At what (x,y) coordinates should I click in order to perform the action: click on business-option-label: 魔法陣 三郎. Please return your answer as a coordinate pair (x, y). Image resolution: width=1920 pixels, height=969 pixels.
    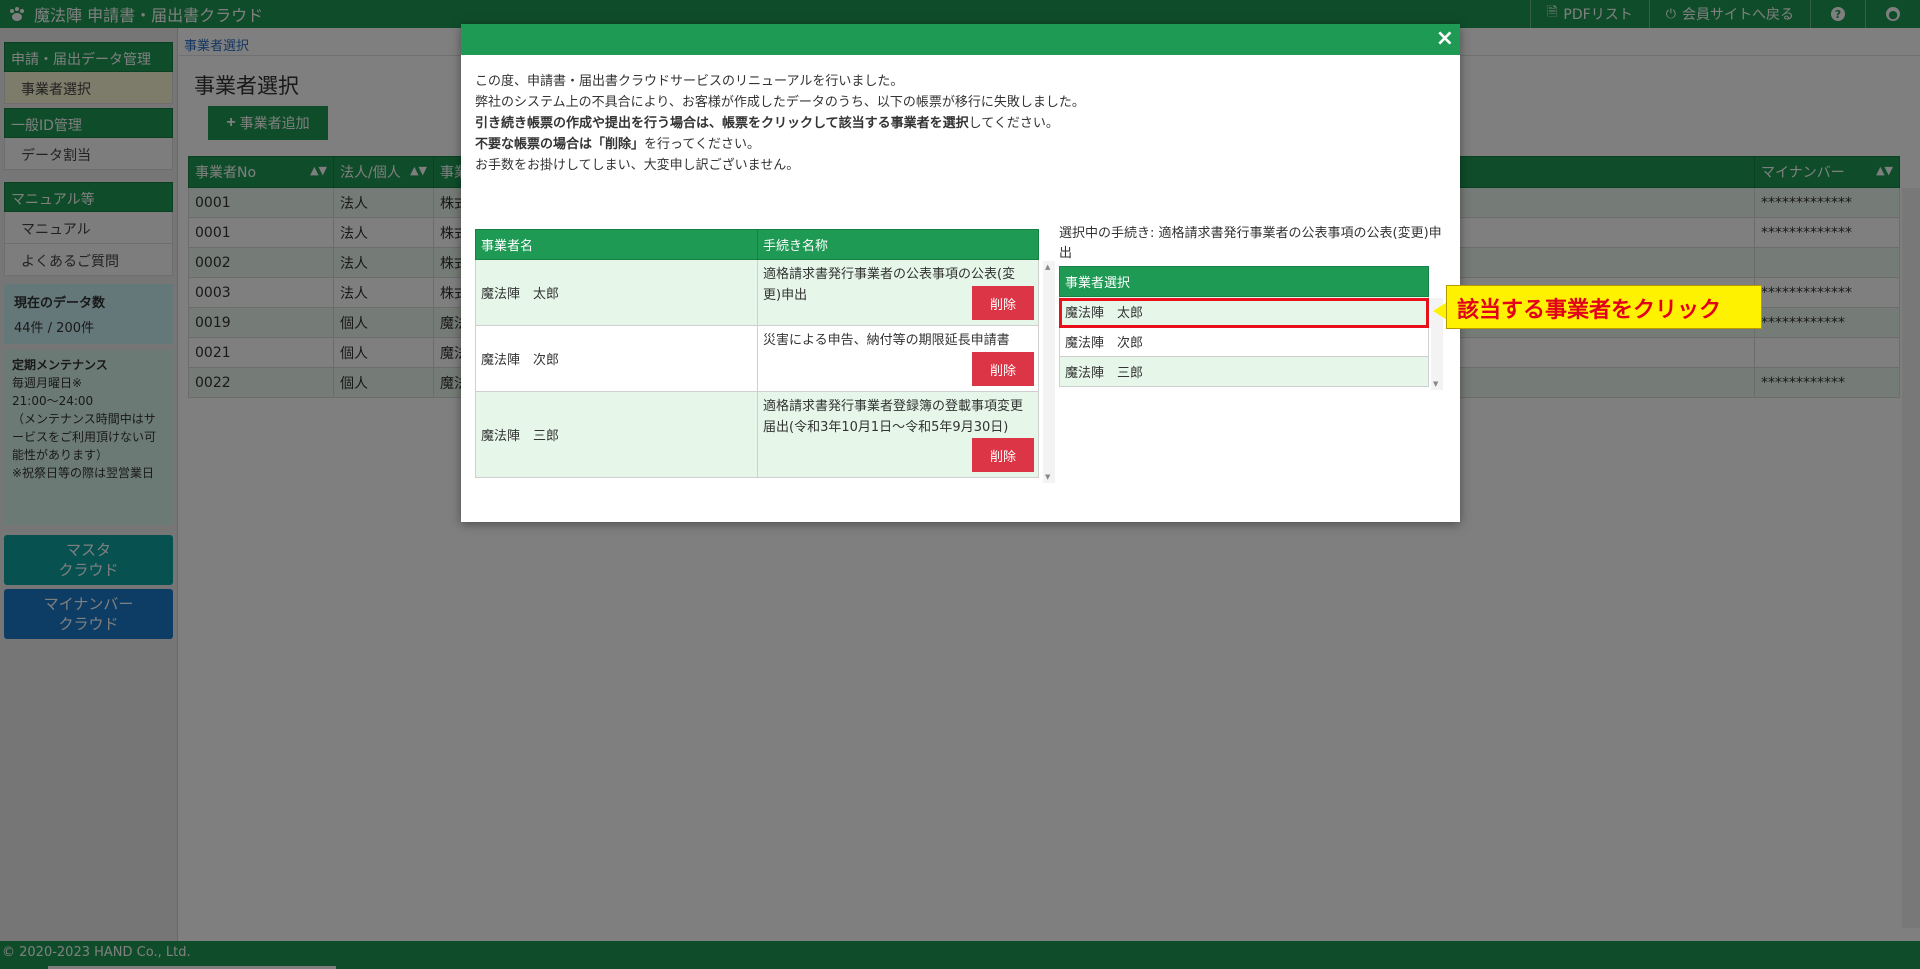
    Looking at the image, I should click on (1244, 371).